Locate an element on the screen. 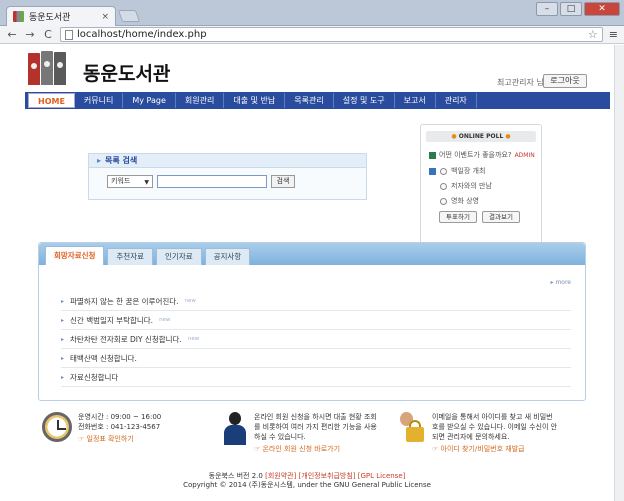 This screenshot has height=501, width=624. schedule-link: ☞ 일정표 확인하기 is located at coordinates (119, 439).